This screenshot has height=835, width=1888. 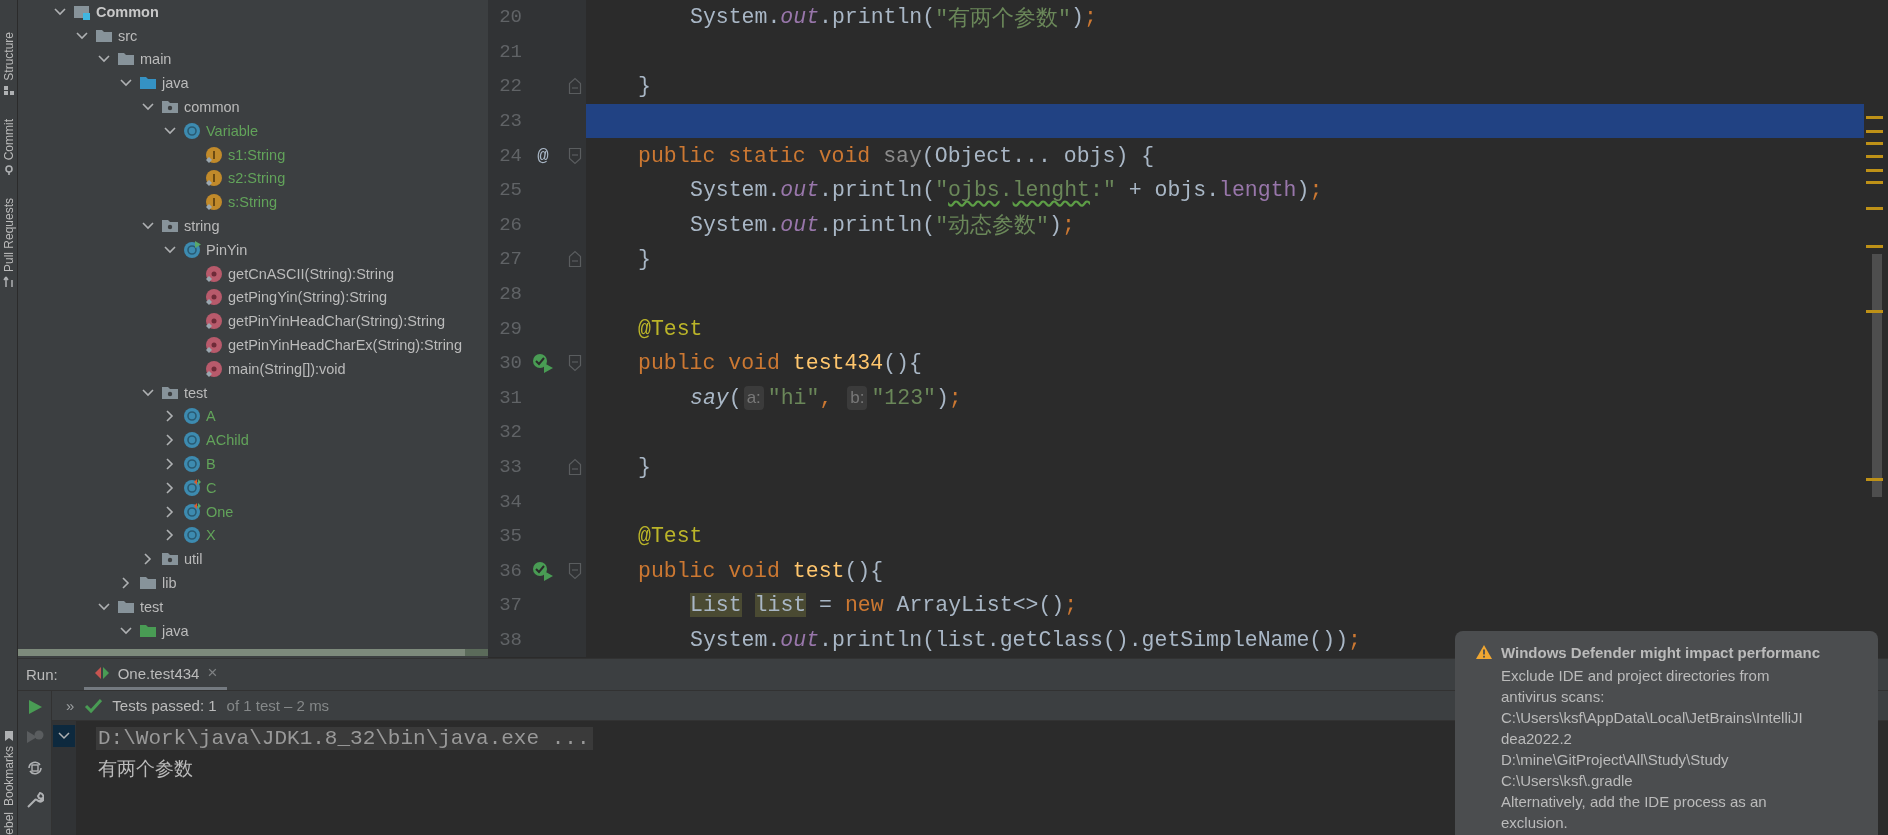 I want to click on test-details: of 1 test – 2 ms, so click(x=278, y=705).